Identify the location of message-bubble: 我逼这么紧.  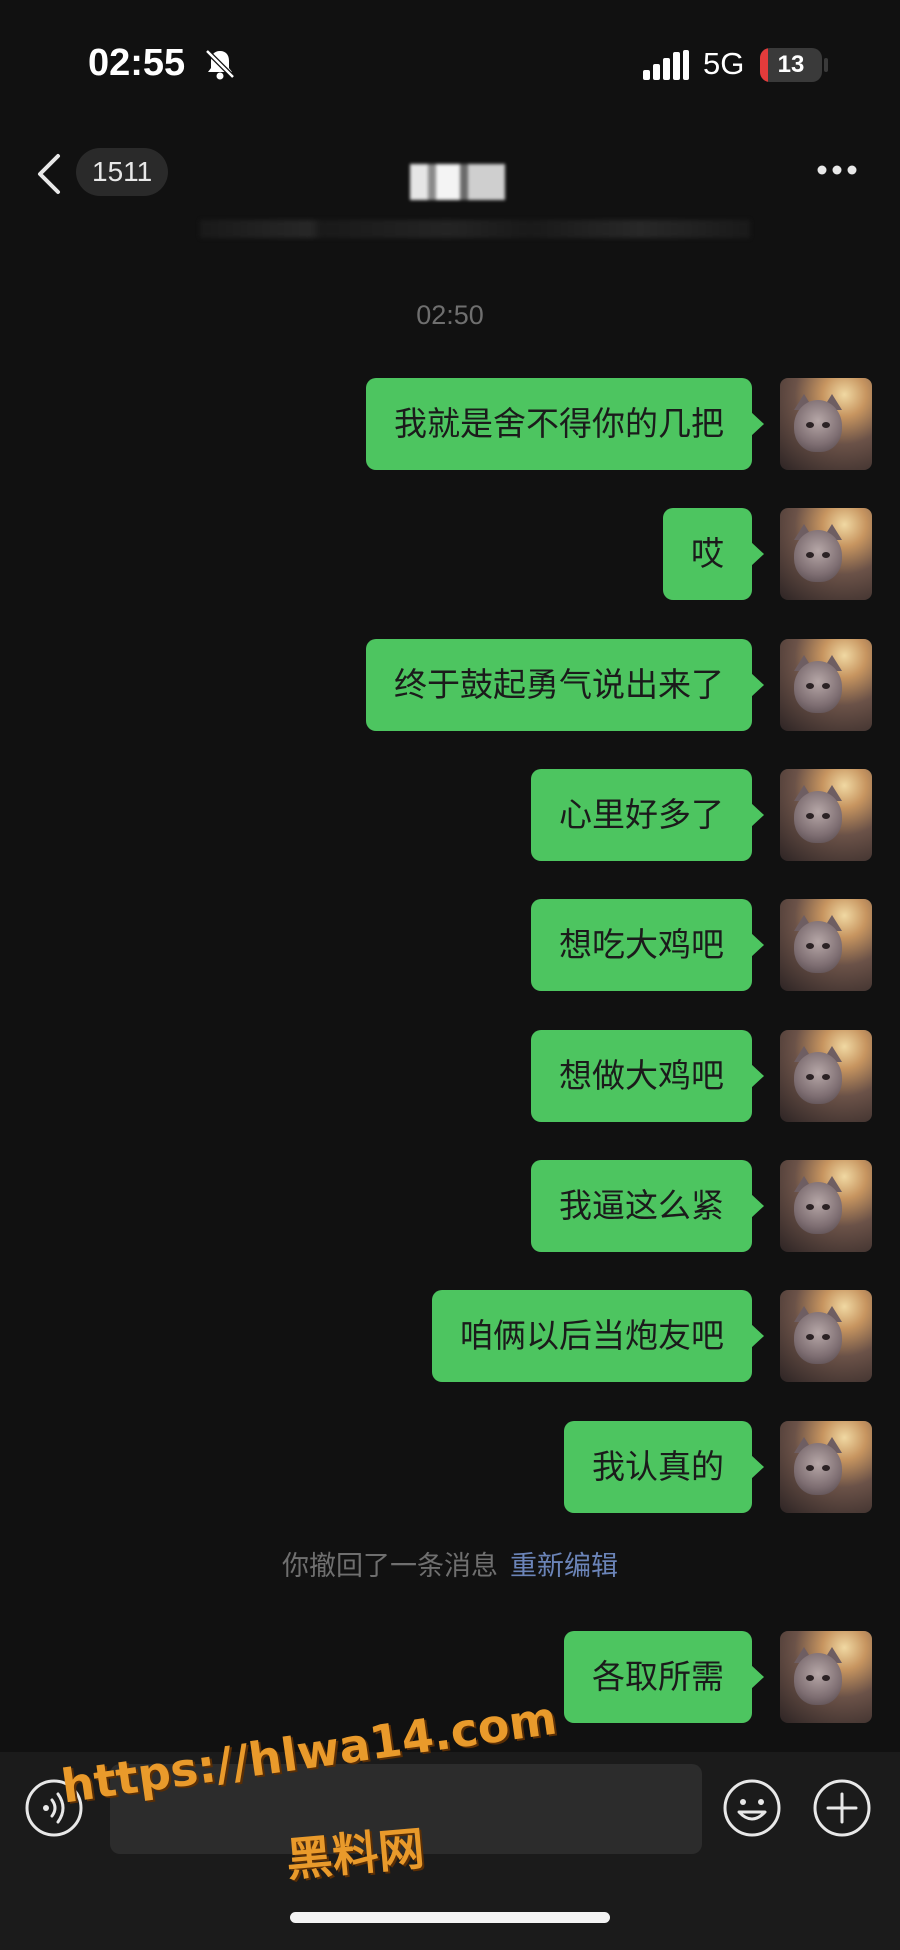
(647, 1206).